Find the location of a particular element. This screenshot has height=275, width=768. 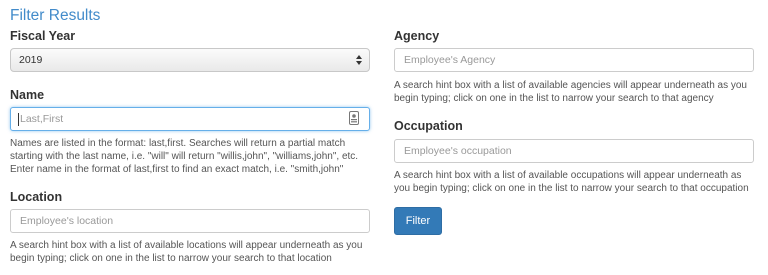

occupation-label: Occupation is located at coordinates (428, 126).